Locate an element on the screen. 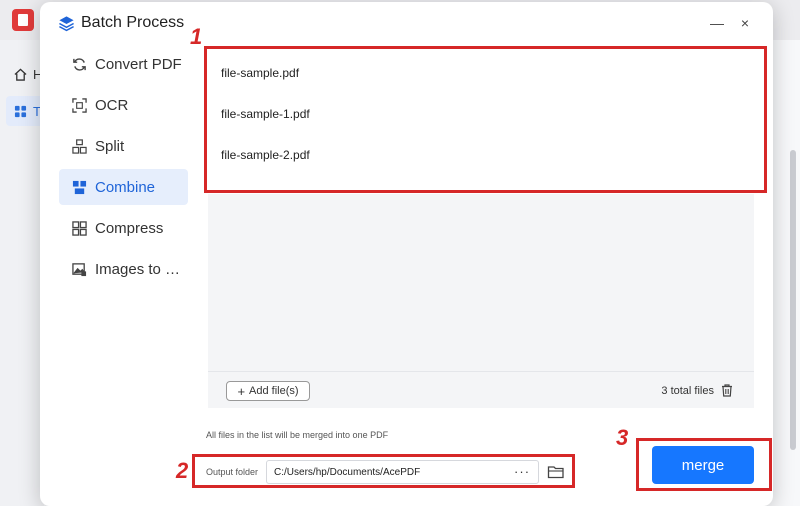 Image resolution: width=800 pixels, height=506 pixels. sidebar-item-combine: Combine is located at coordinates (123, 187).